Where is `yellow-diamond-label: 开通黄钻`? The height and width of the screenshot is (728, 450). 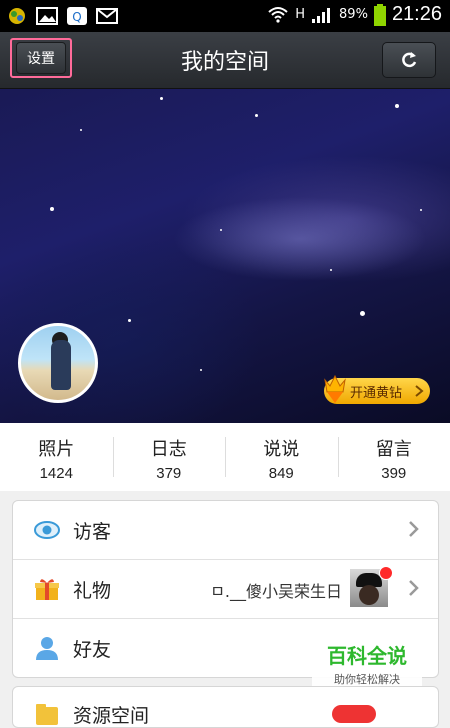
yellow-diamond-label: 开通黄钻 is located at coordinates (376, 391).